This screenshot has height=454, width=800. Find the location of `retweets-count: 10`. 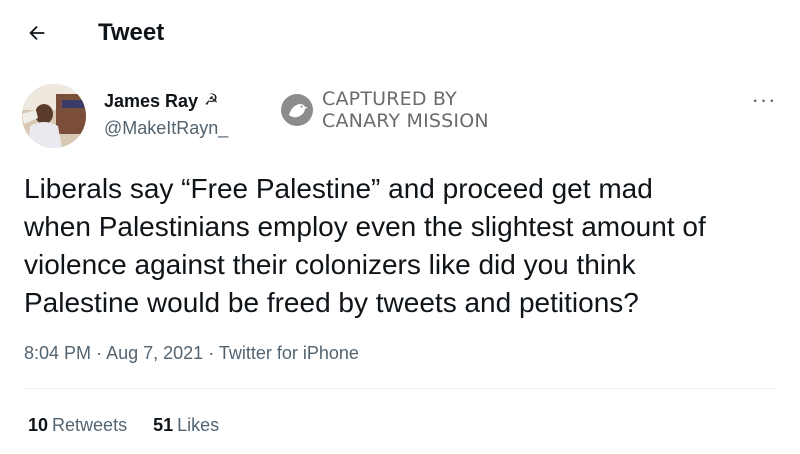

retweets-count: 10 is located at coordinates (38, 425).